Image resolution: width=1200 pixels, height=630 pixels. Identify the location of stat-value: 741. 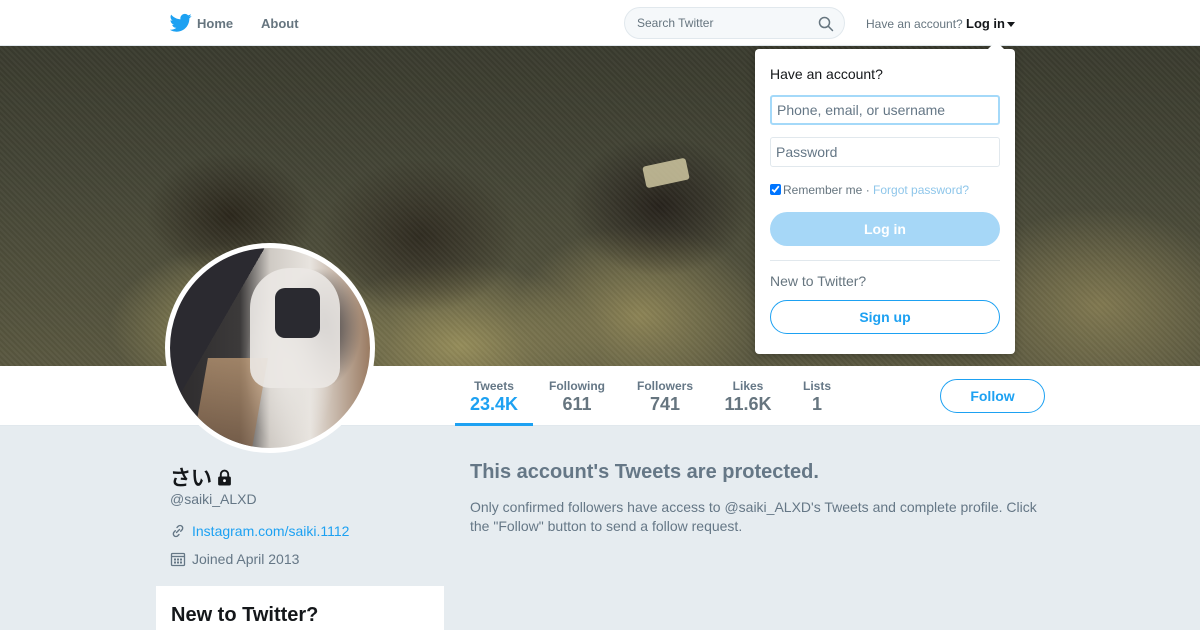
(665, 404).